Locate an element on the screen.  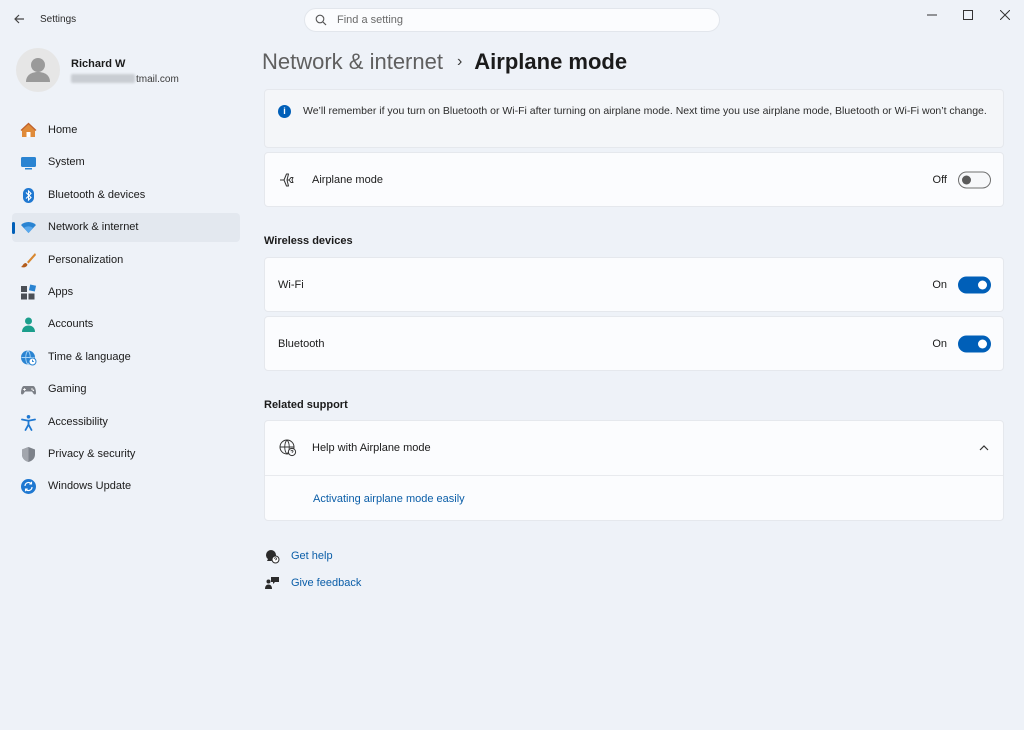
wifi-label: Wi-Fi is located at coordinates (291, 284).